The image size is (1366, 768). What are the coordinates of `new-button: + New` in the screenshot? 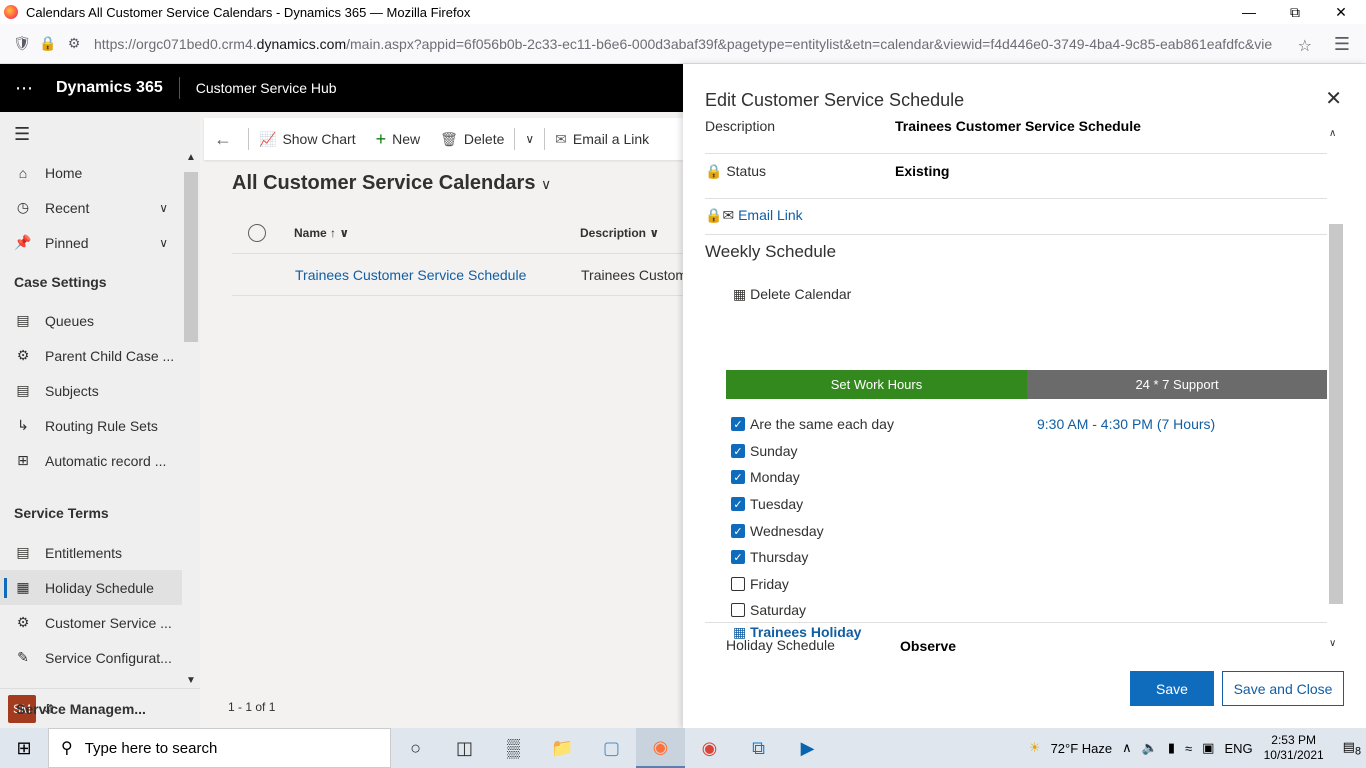 It's located at (398, 139).